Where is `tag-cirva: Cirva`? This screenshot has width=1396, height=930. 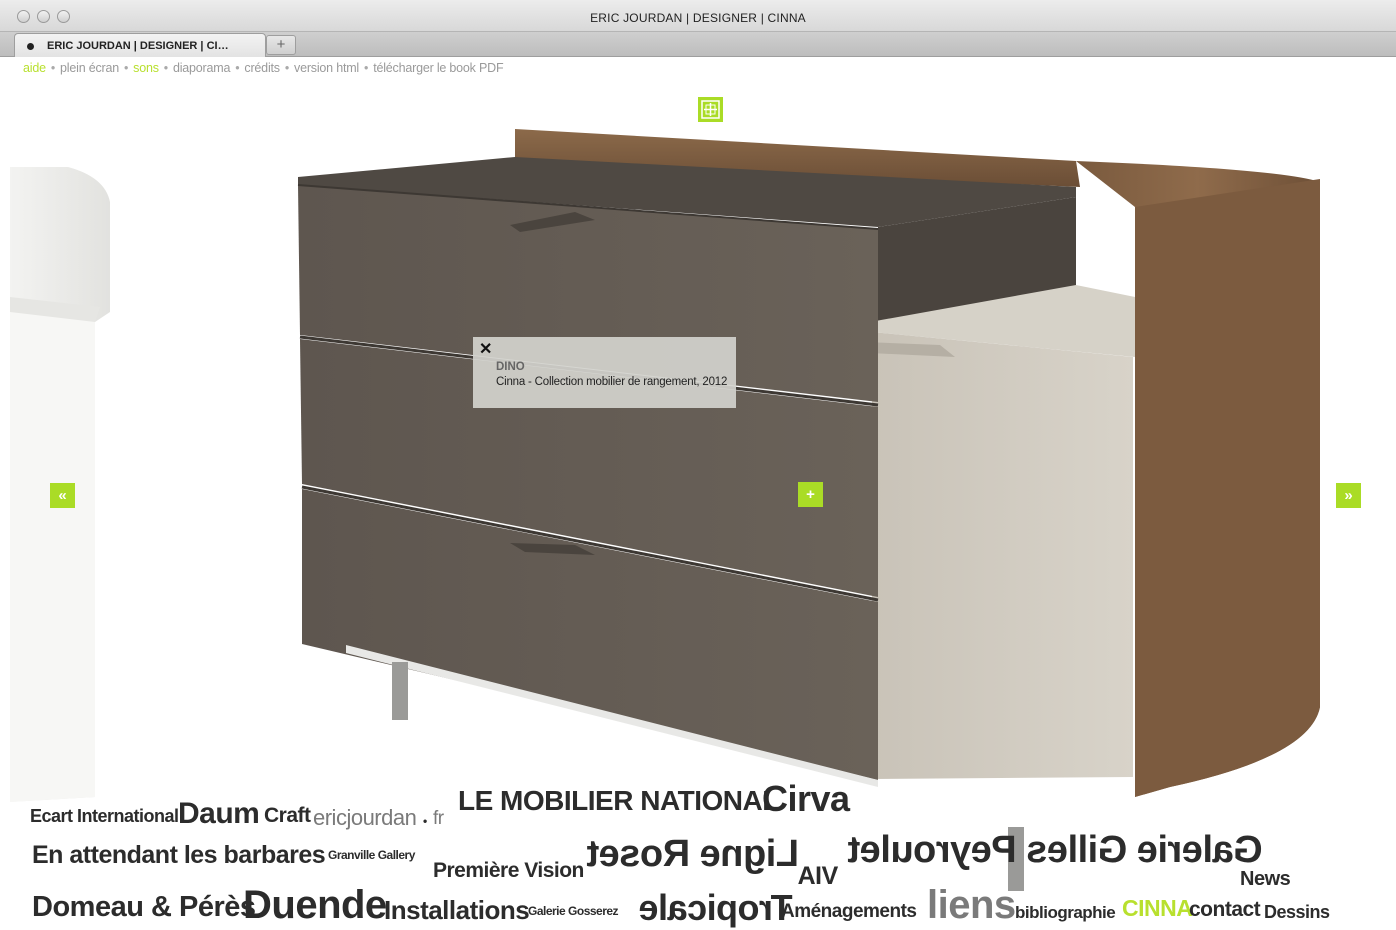 tag-cirva: Cirva is located at coordinates (806, 799).